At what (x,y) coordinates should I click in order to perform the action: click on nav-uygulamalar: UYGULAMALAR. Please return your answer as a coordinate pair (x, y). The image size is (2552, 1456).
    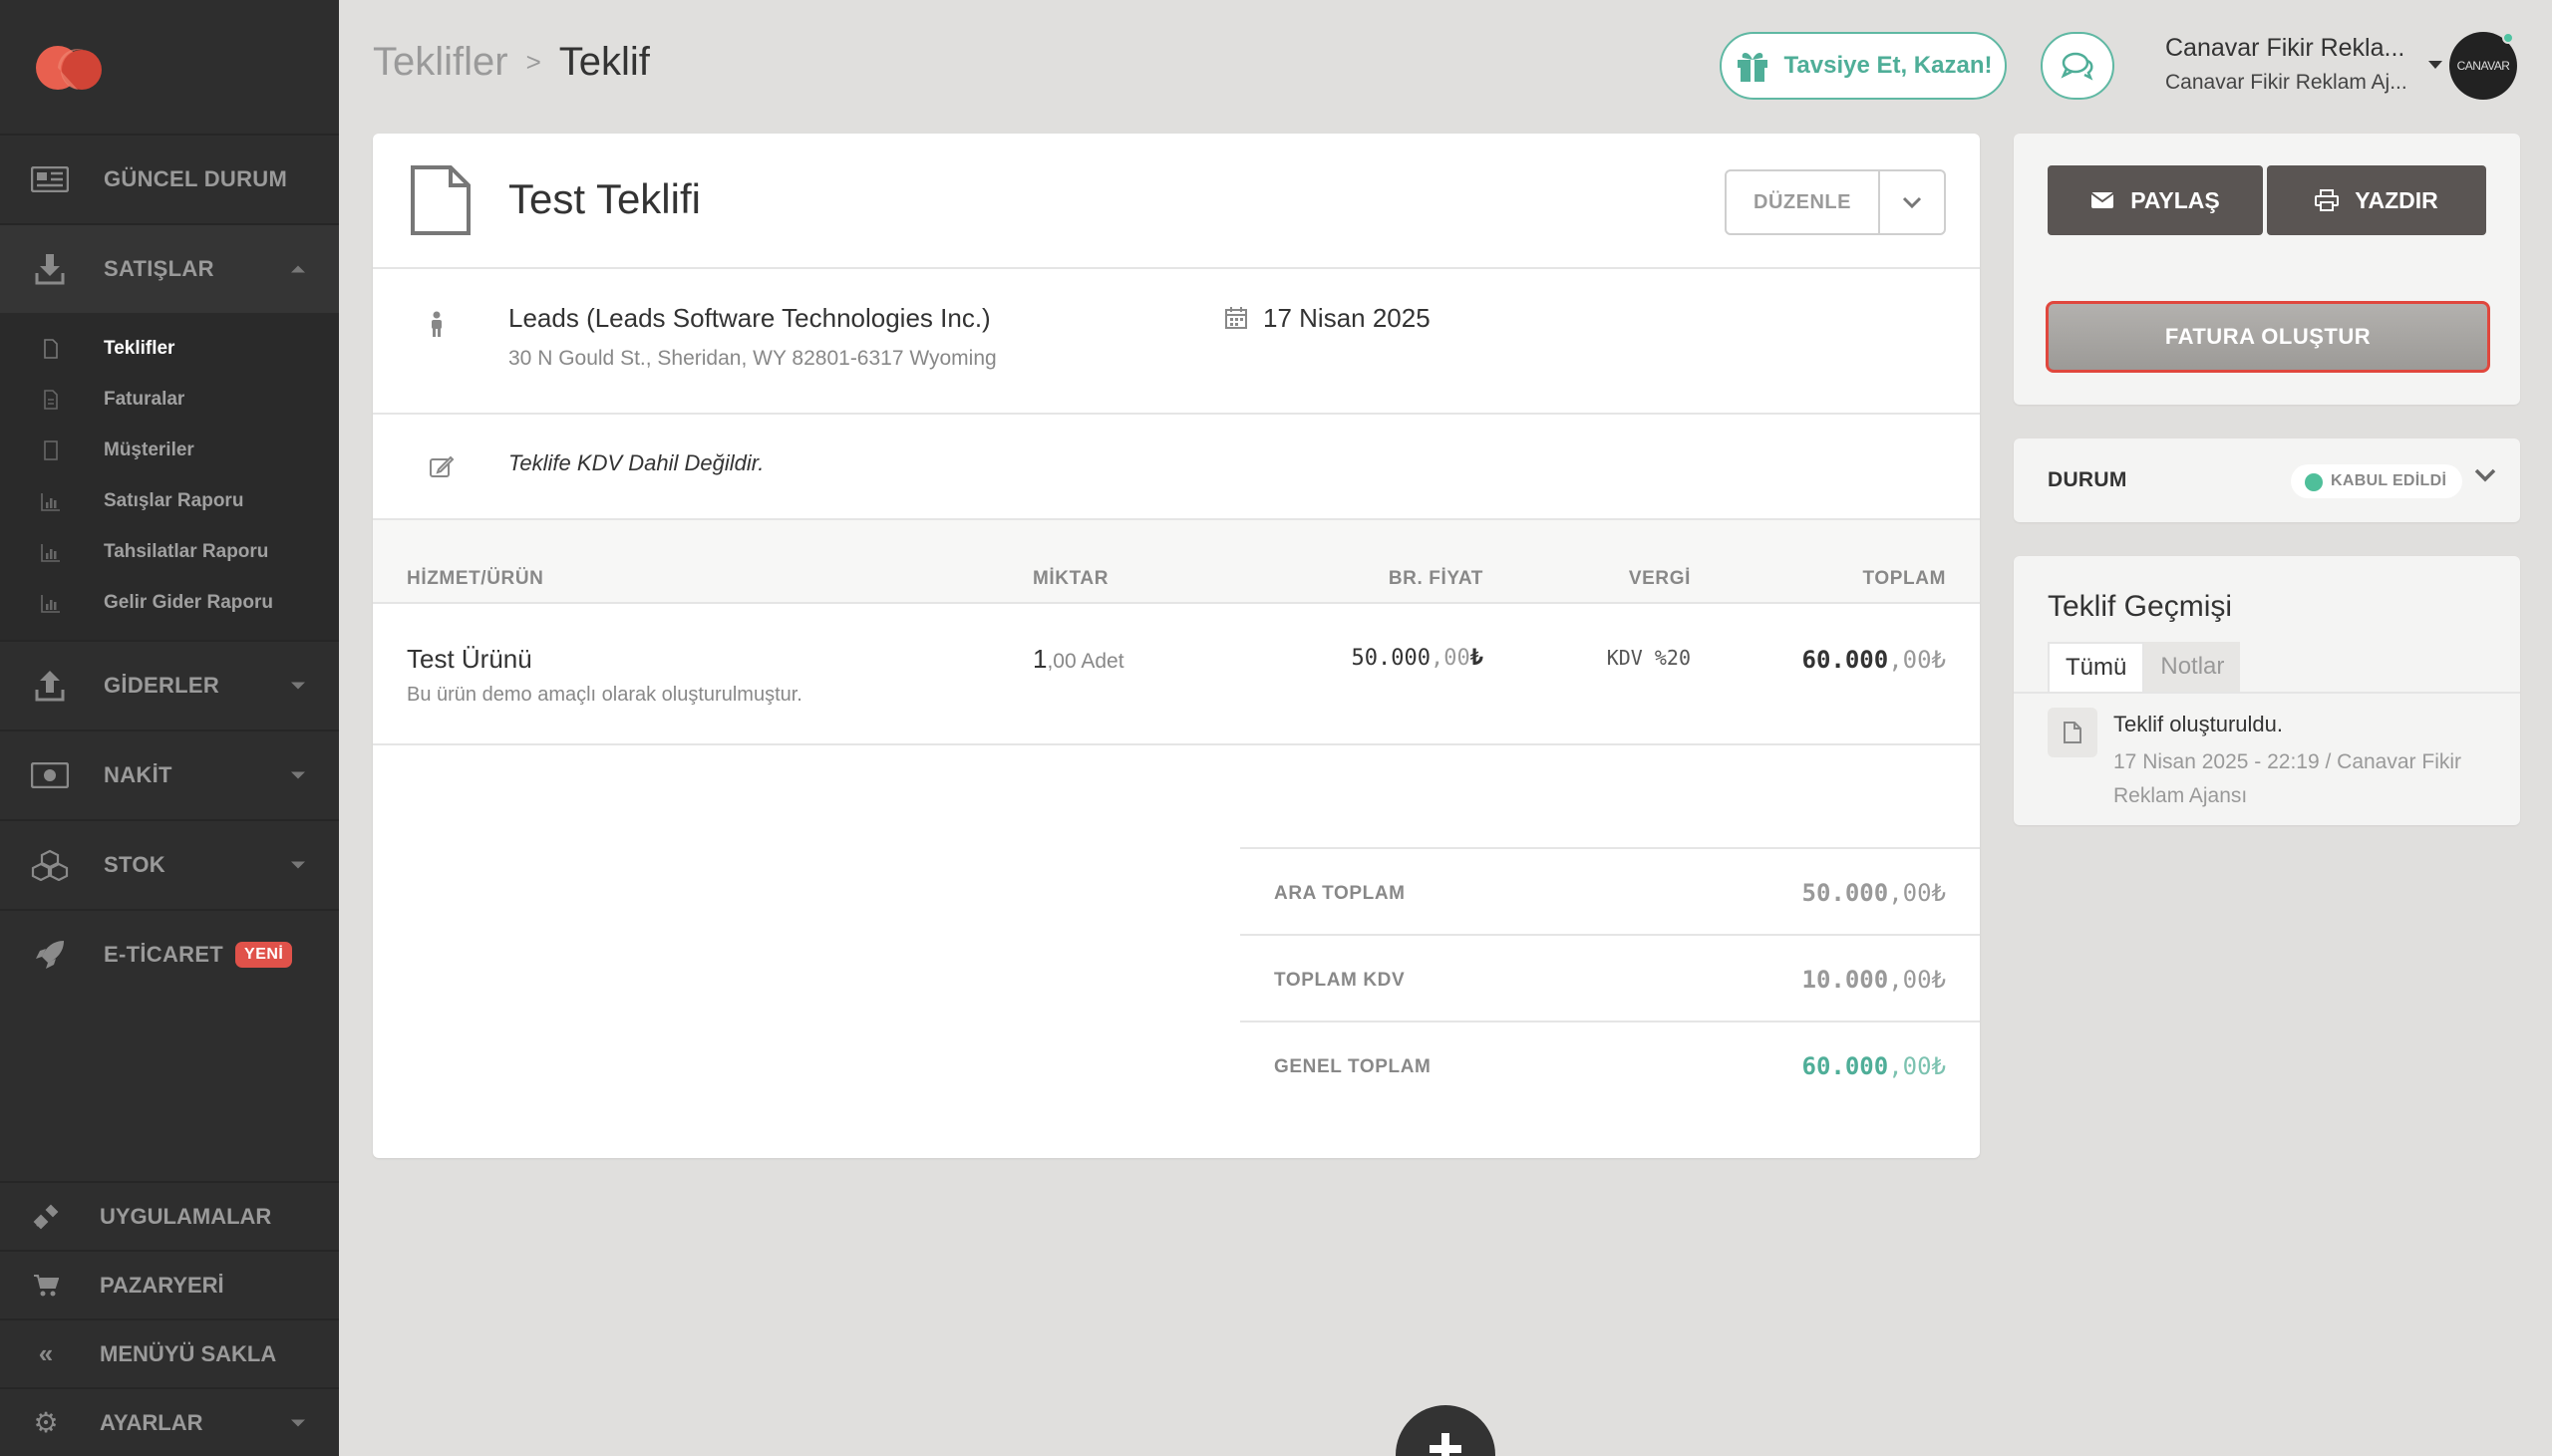
    Looking at the image, I should click on (169, 1215).